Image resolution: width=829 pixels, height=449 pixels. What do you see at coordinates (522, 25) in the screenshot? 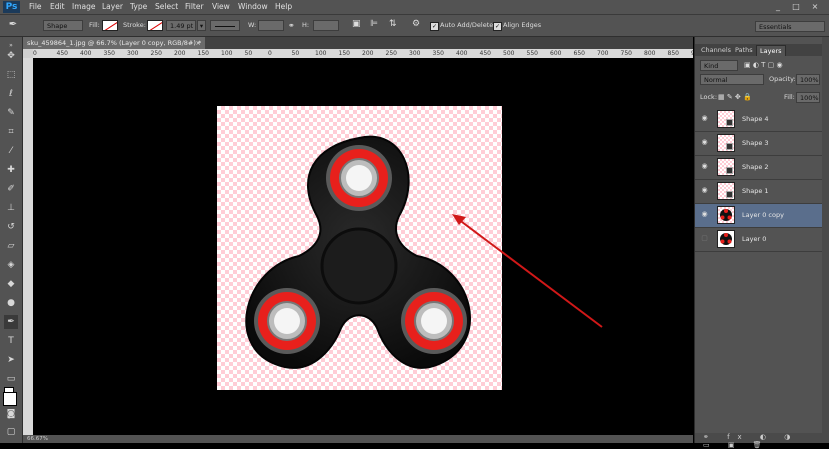
I see `align-edges-label: Align Edges` at bounding box center [522, 25].